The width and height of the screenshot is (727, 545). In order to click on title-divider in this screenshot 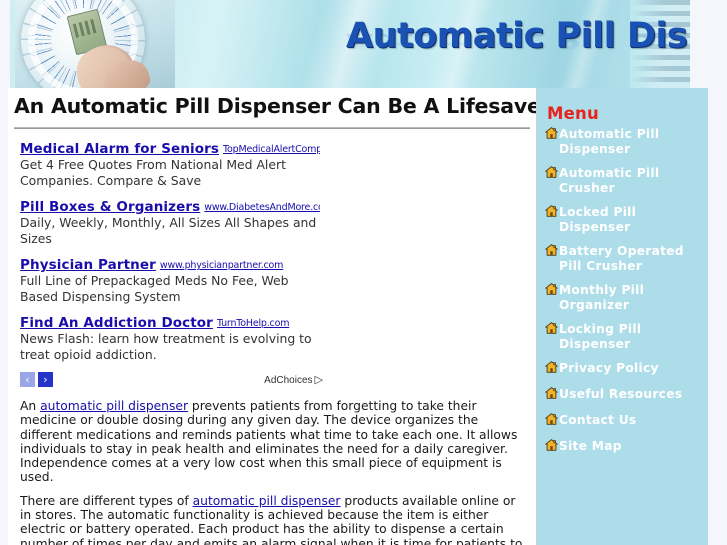, I will do `click(272, 128)`.